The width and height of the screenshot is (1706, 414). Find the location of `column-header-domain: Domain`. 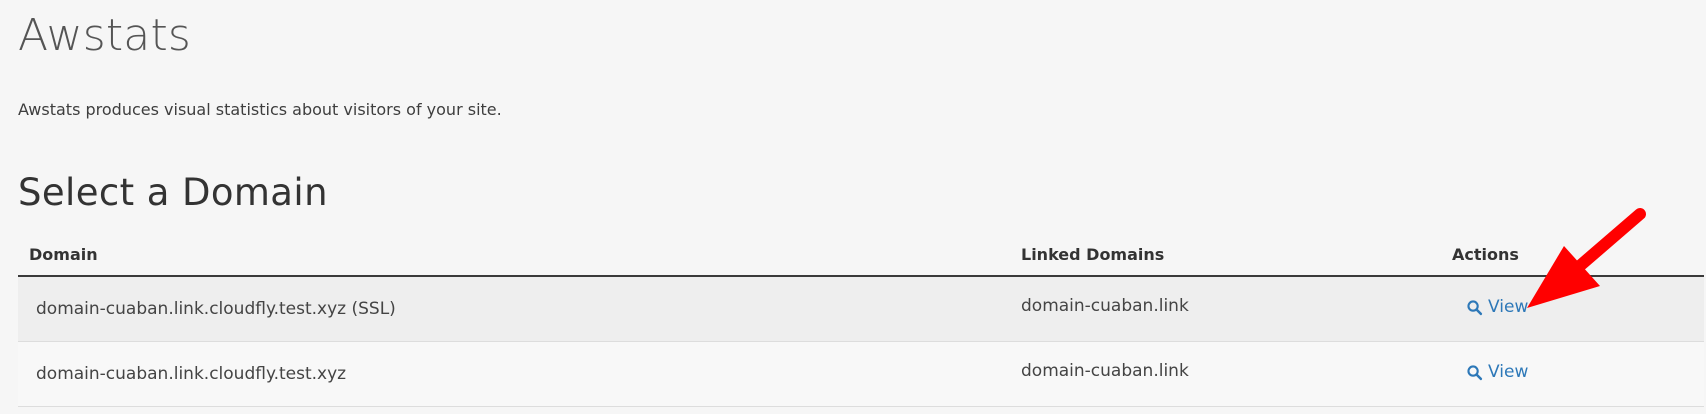

column-header-domain: Domain is located at coordinates (514, 255).